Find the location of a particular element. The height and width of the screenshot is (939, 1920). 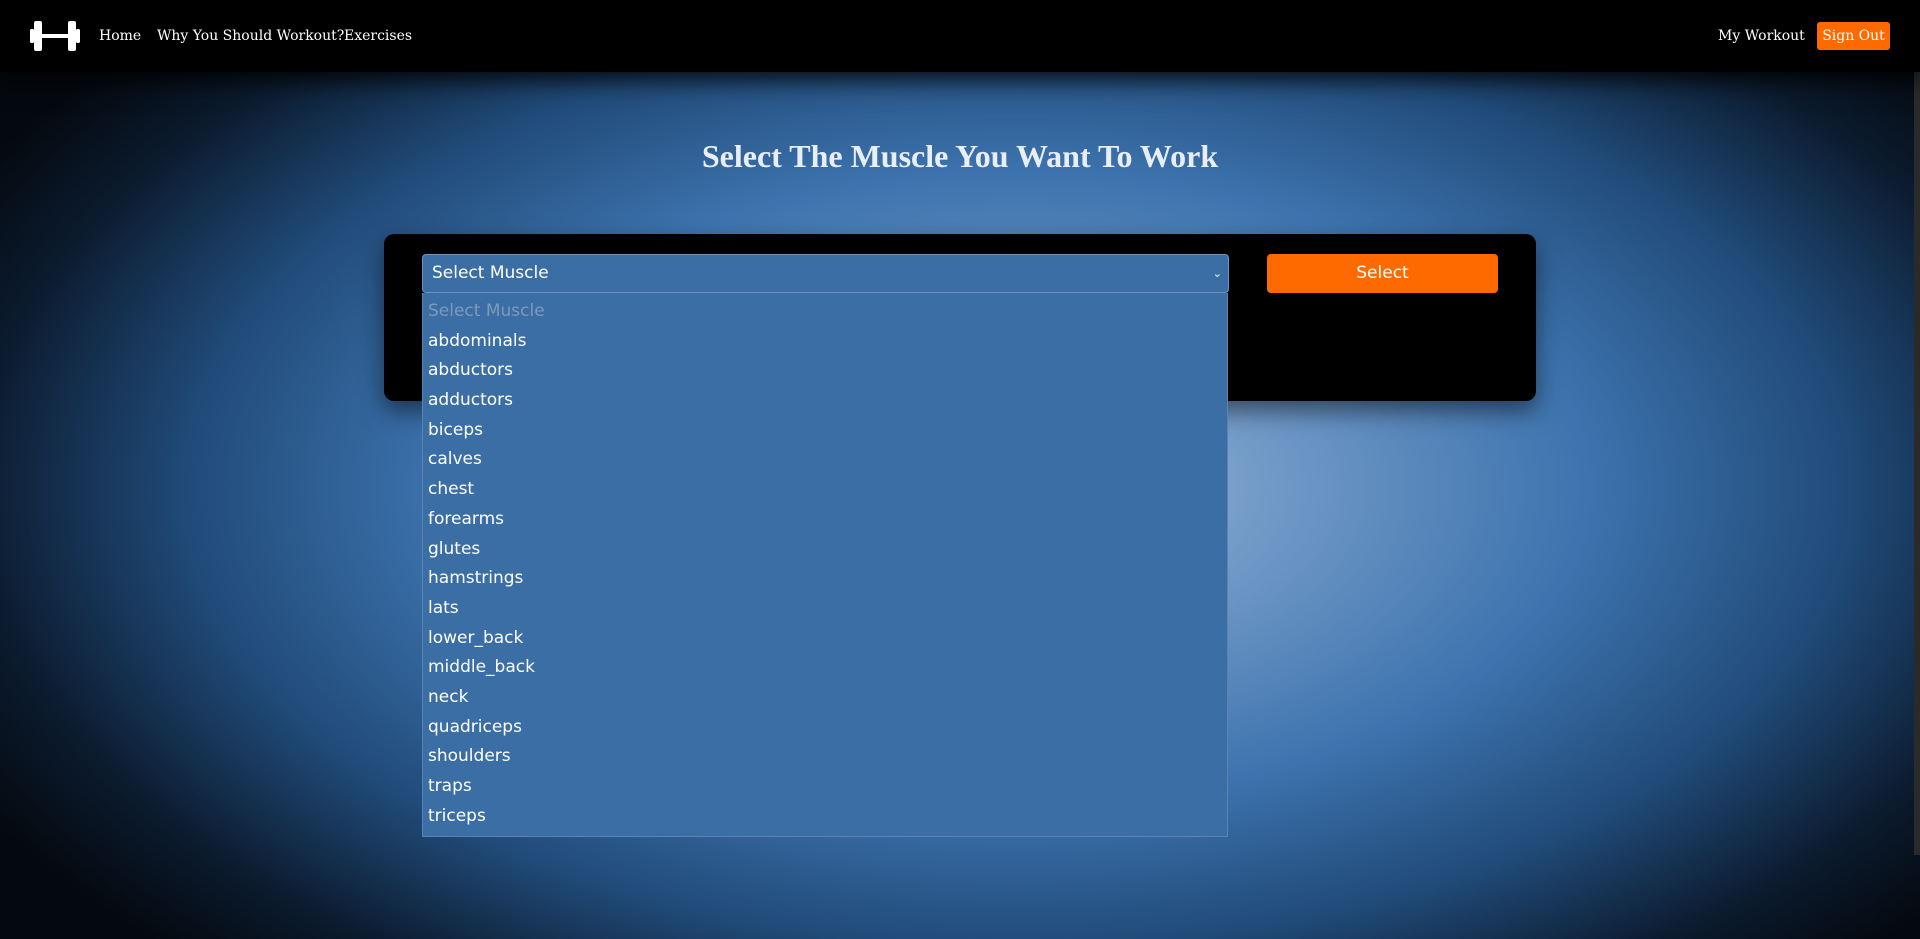

nav-why-workout-link: Why You Should Workout? is located at coordinates (250, 36).